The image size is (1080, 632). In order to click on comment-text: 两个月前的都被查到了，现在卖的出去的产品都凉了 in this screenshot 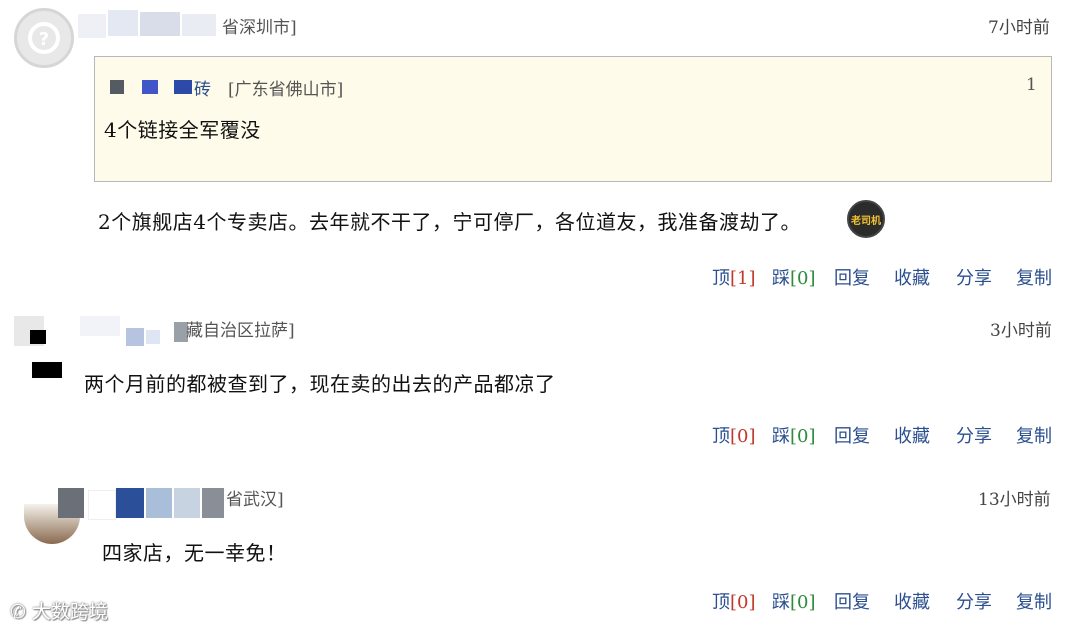, I will do `click(320, 384)`.